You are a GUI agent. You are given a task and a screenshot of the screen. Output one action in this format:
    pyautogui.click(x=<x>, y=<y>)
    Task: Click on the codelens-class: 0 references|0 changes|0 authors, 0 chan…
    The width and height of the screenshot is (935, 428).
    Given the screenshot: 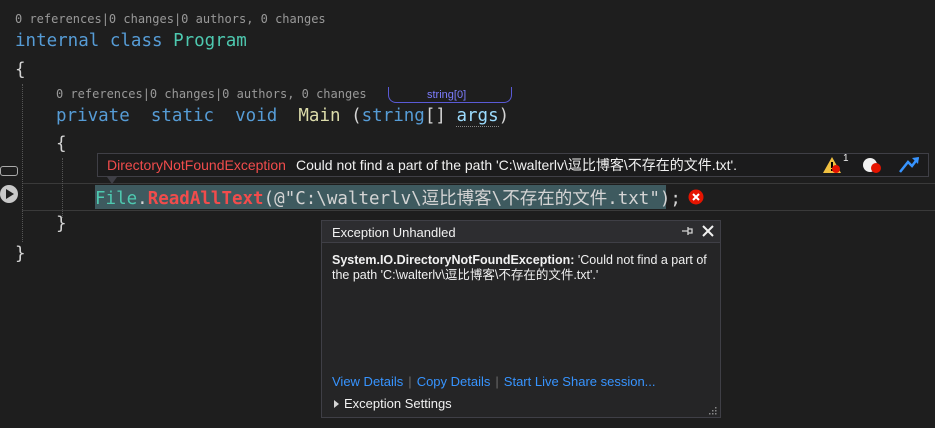 What is the action you would take?
    pyautogui.click(x=170, y=19)
    